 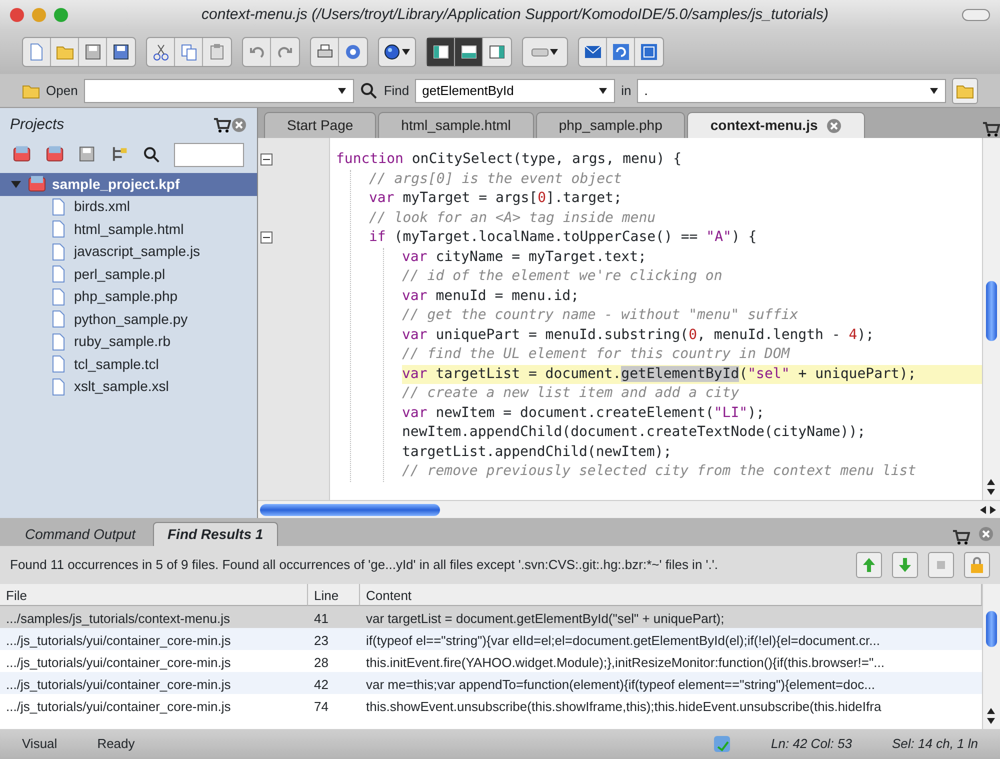 I want to click on line-cell: 23, so click(x=334, y=639).